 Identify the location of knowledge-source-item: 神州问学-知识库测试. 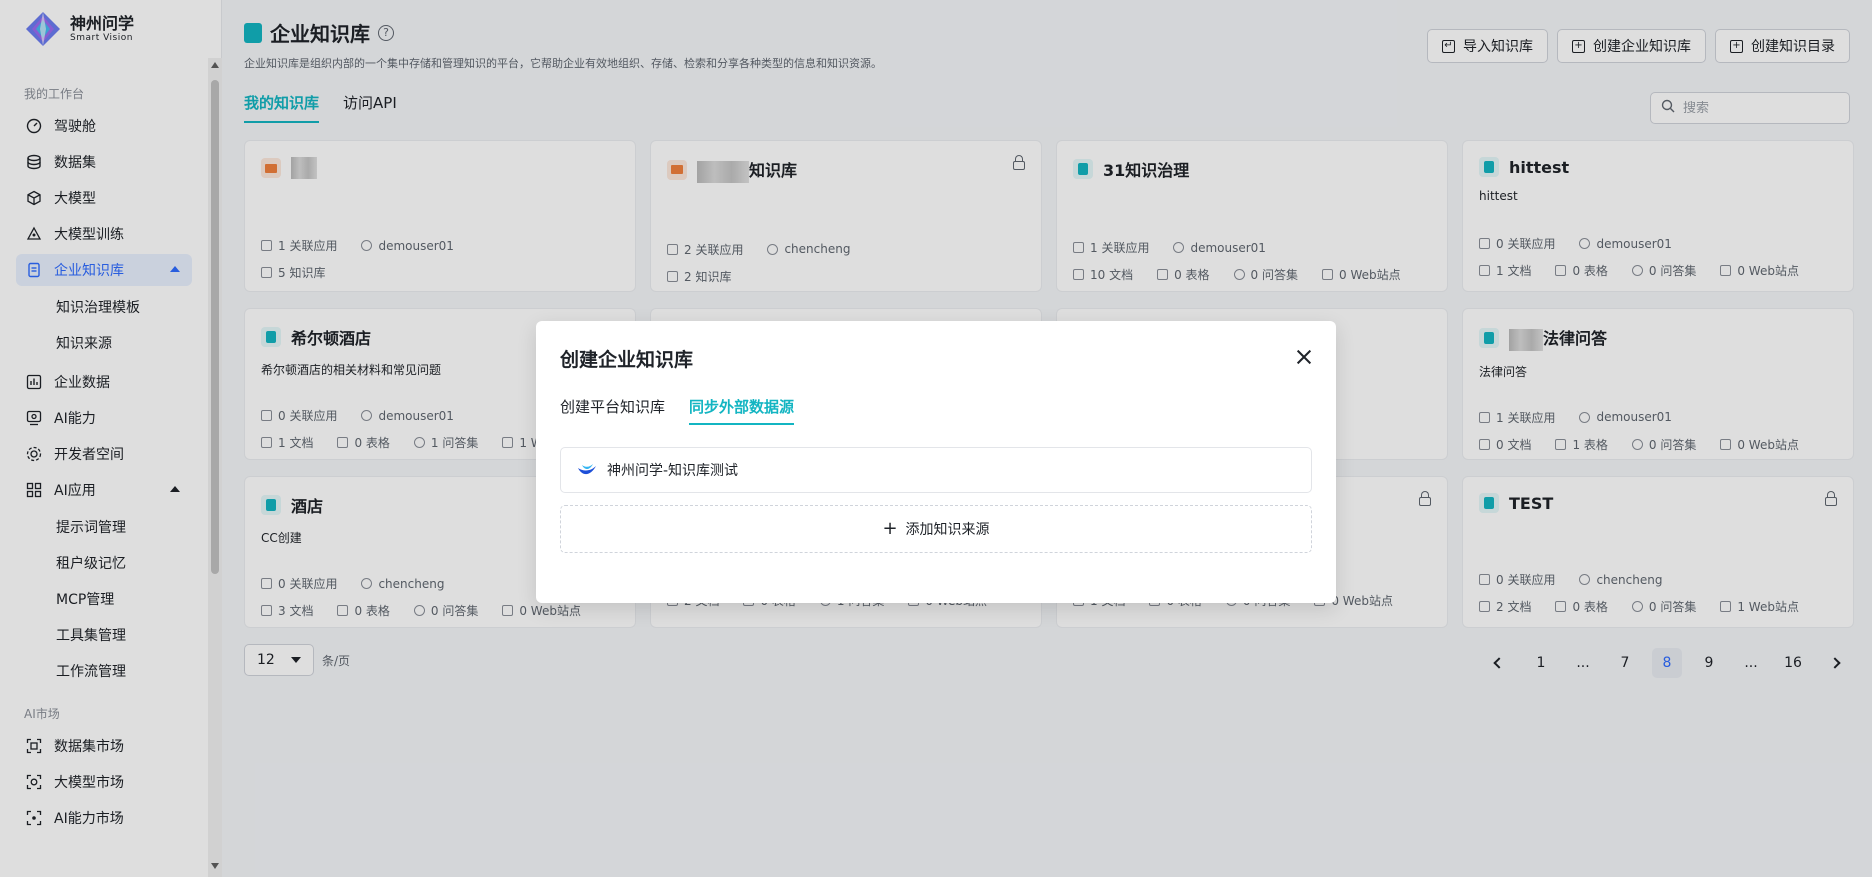
(936, 470).